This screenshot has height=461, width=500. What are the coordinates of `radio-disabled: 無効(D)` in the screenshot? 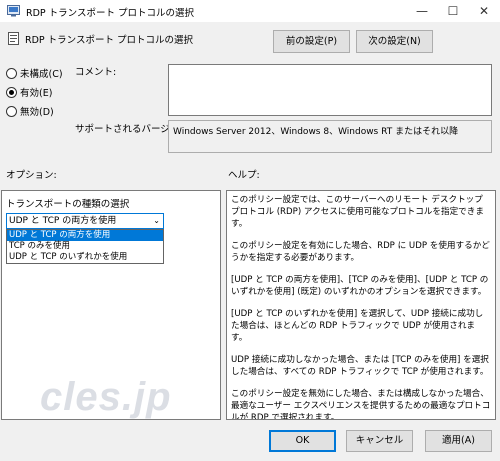 It's located at (30, 111).